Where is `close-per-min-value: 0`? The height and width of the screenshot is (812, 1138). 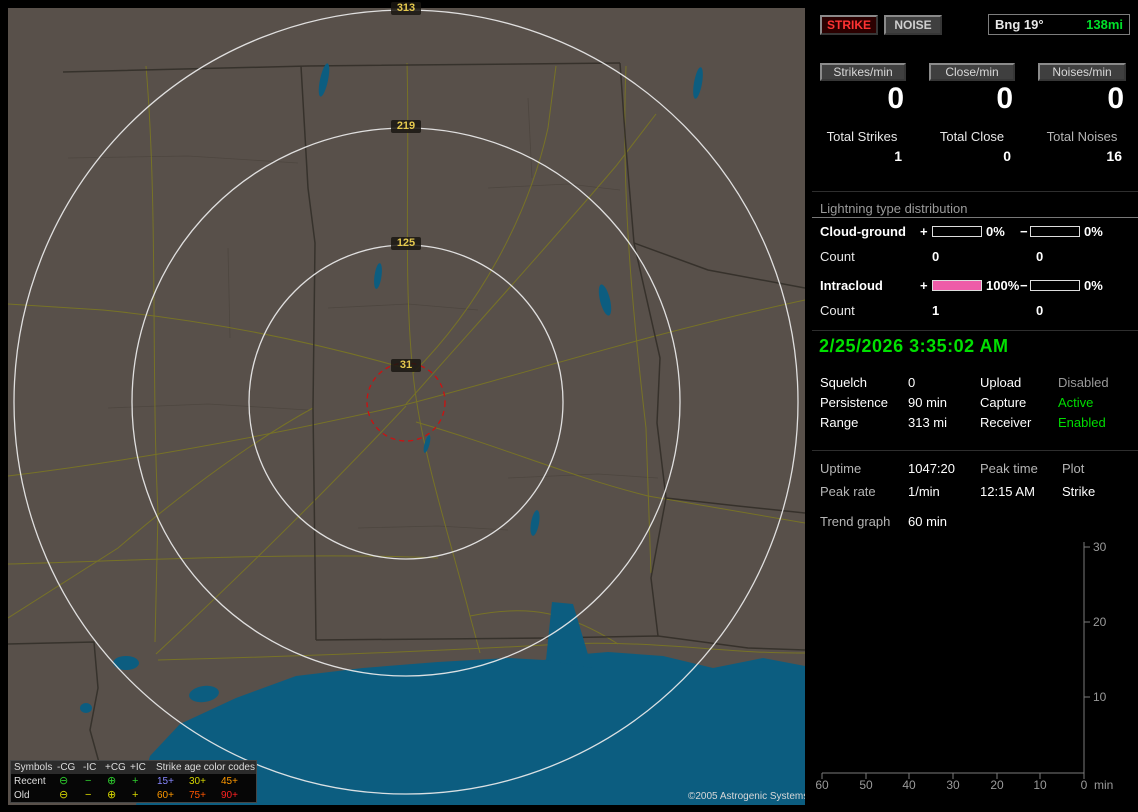
close-per-min-value: 0 is located at coordinates (1004, 98).